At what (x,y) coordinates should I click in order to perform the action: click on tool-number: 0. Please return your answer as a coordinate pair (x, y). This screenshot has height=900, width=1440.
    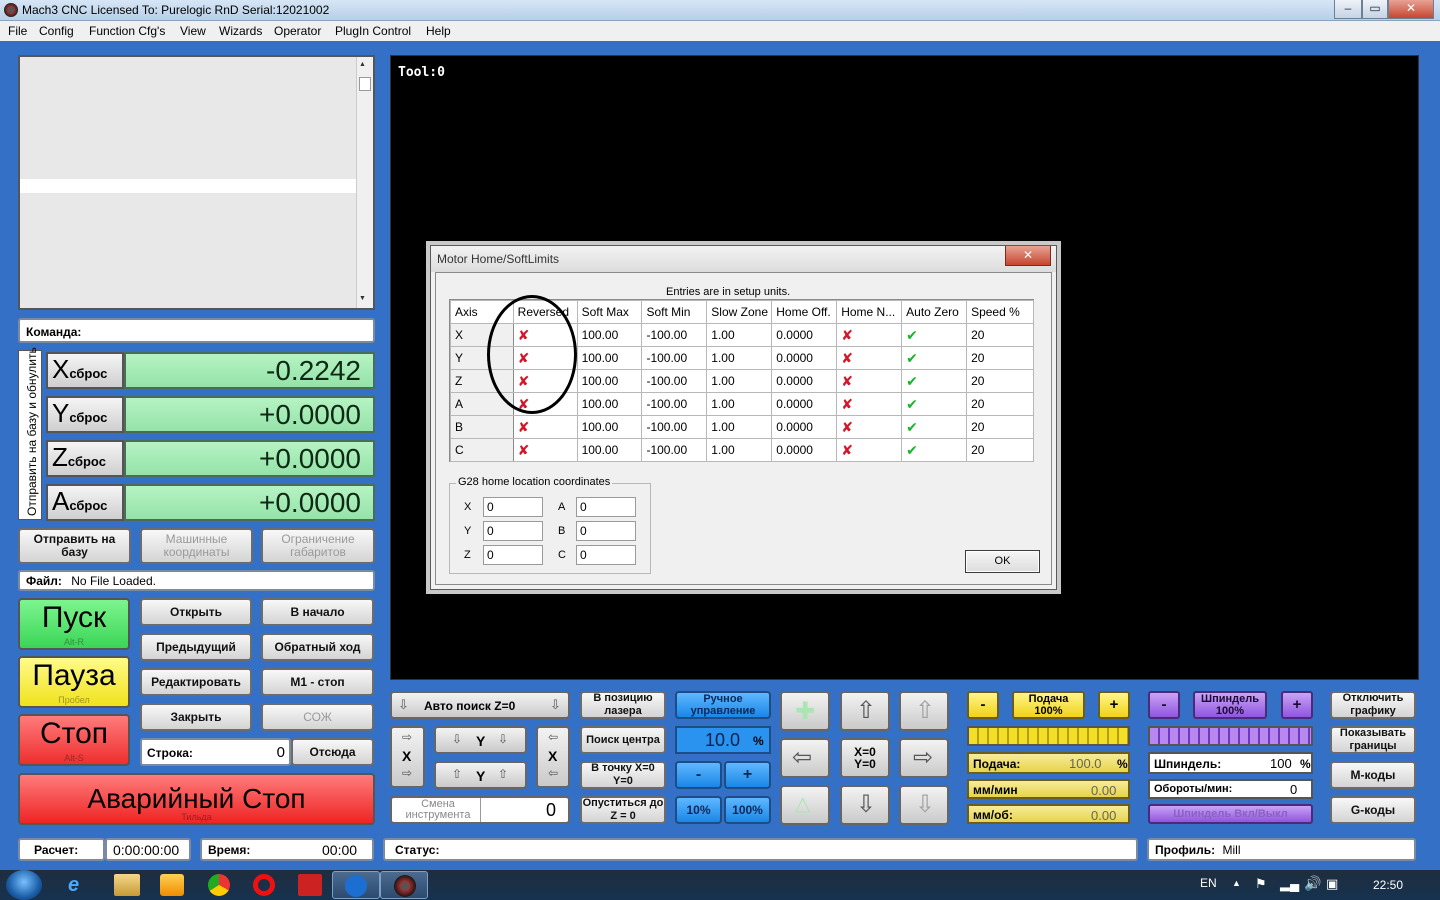
    Looking at the image, I should click on (551, 810).